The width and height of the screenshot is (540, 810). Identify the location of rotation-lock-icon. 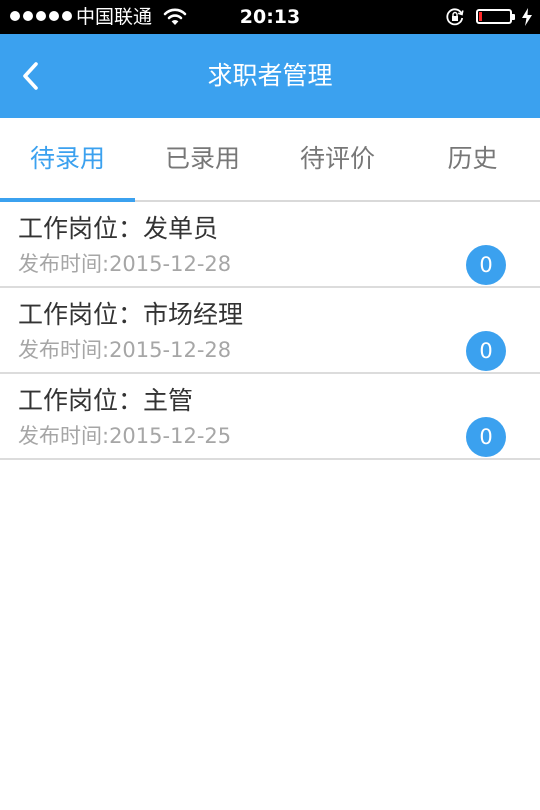
(455, 19).